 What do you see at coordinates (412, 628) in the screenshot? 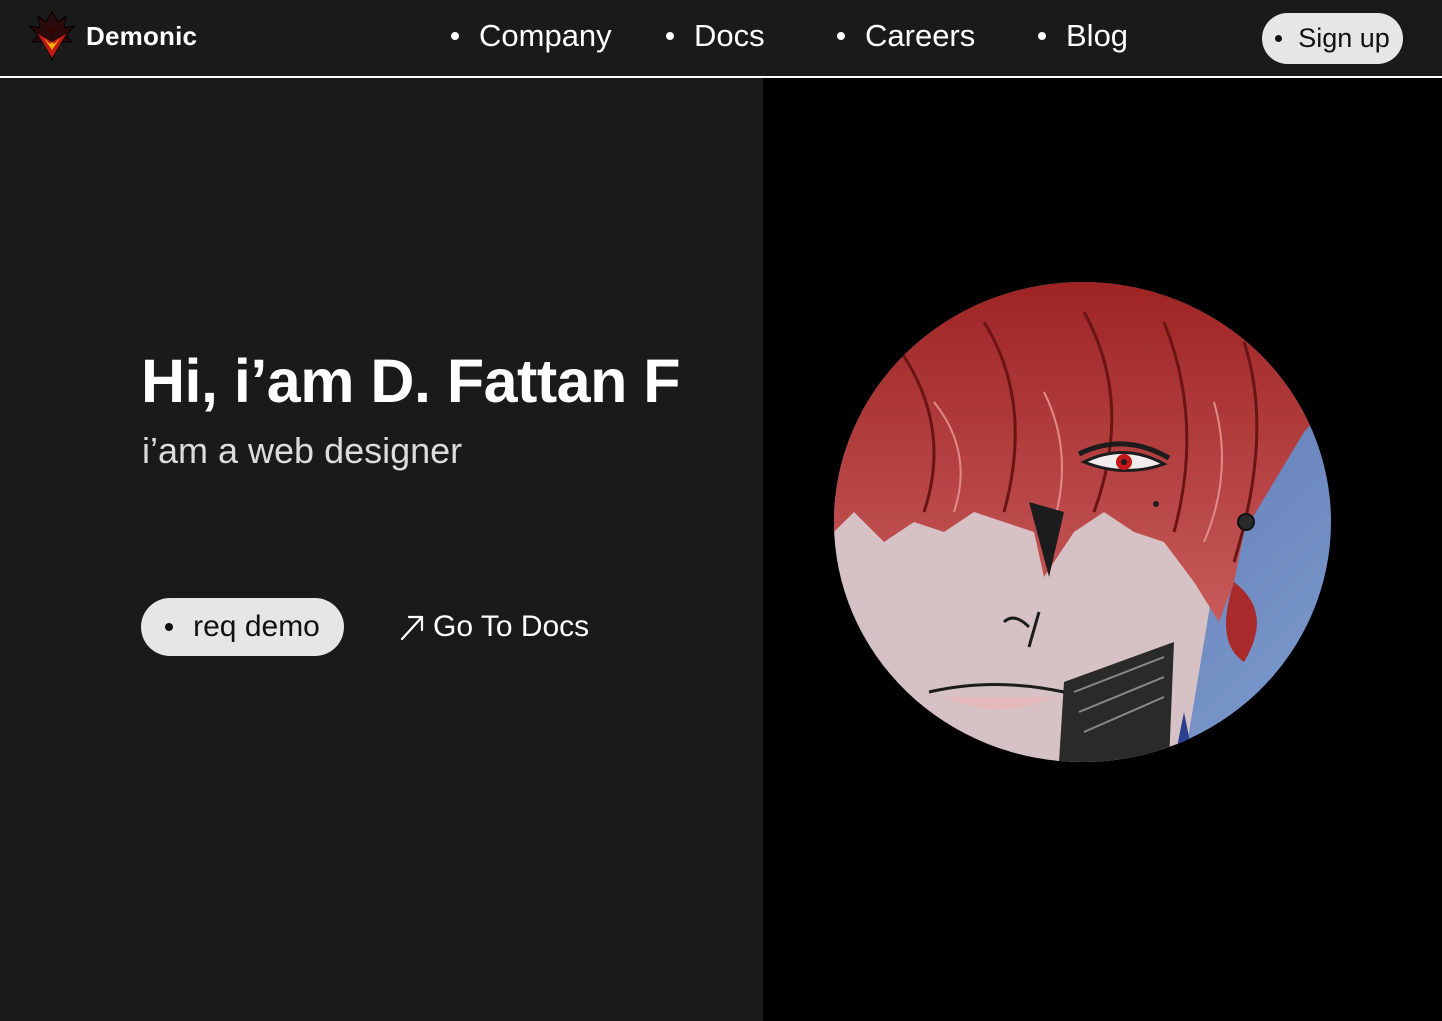
I see `arrow-up-right-icon` at bounding box center [412, 628].